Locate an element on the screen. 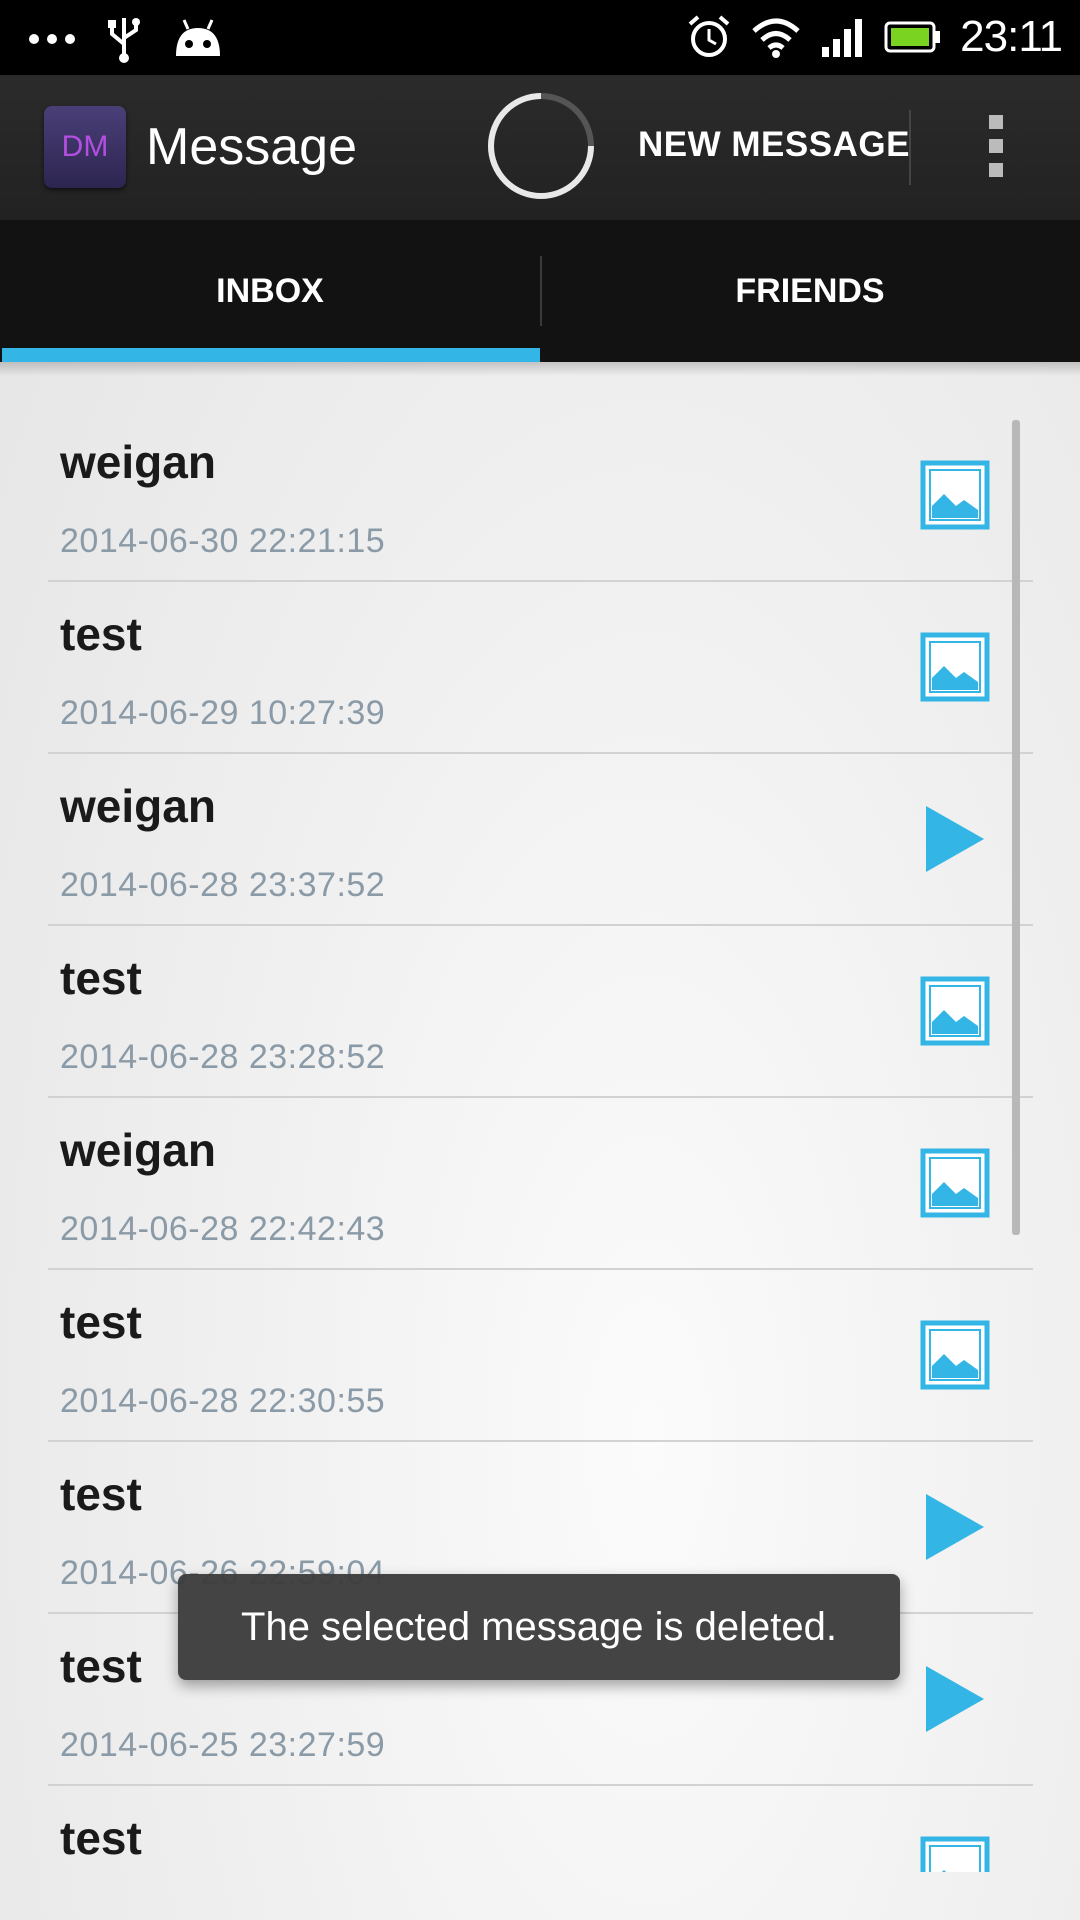 This screenshot has height=1920, width=1080. tab-inbox: INBOX is located at coordinates (270, 291).